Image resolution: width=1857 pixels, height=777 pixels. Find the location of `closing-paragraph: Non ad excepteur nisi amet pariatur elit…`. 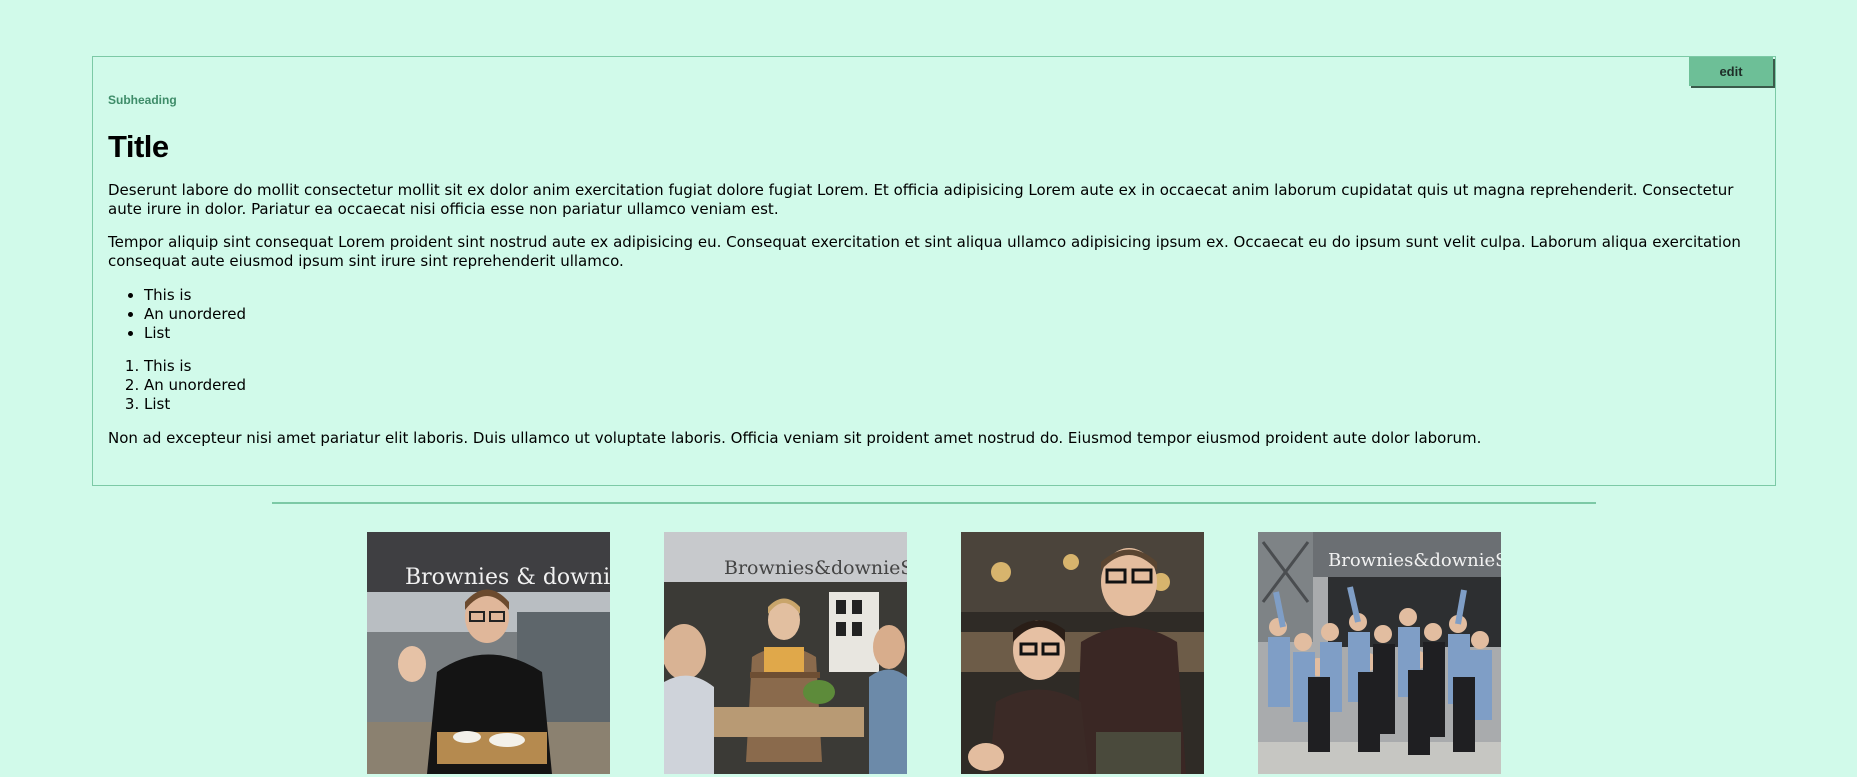

closing-paragraph: Non ad excepteur nisi amet pariatur elit… is located at coordinates (795, 438).